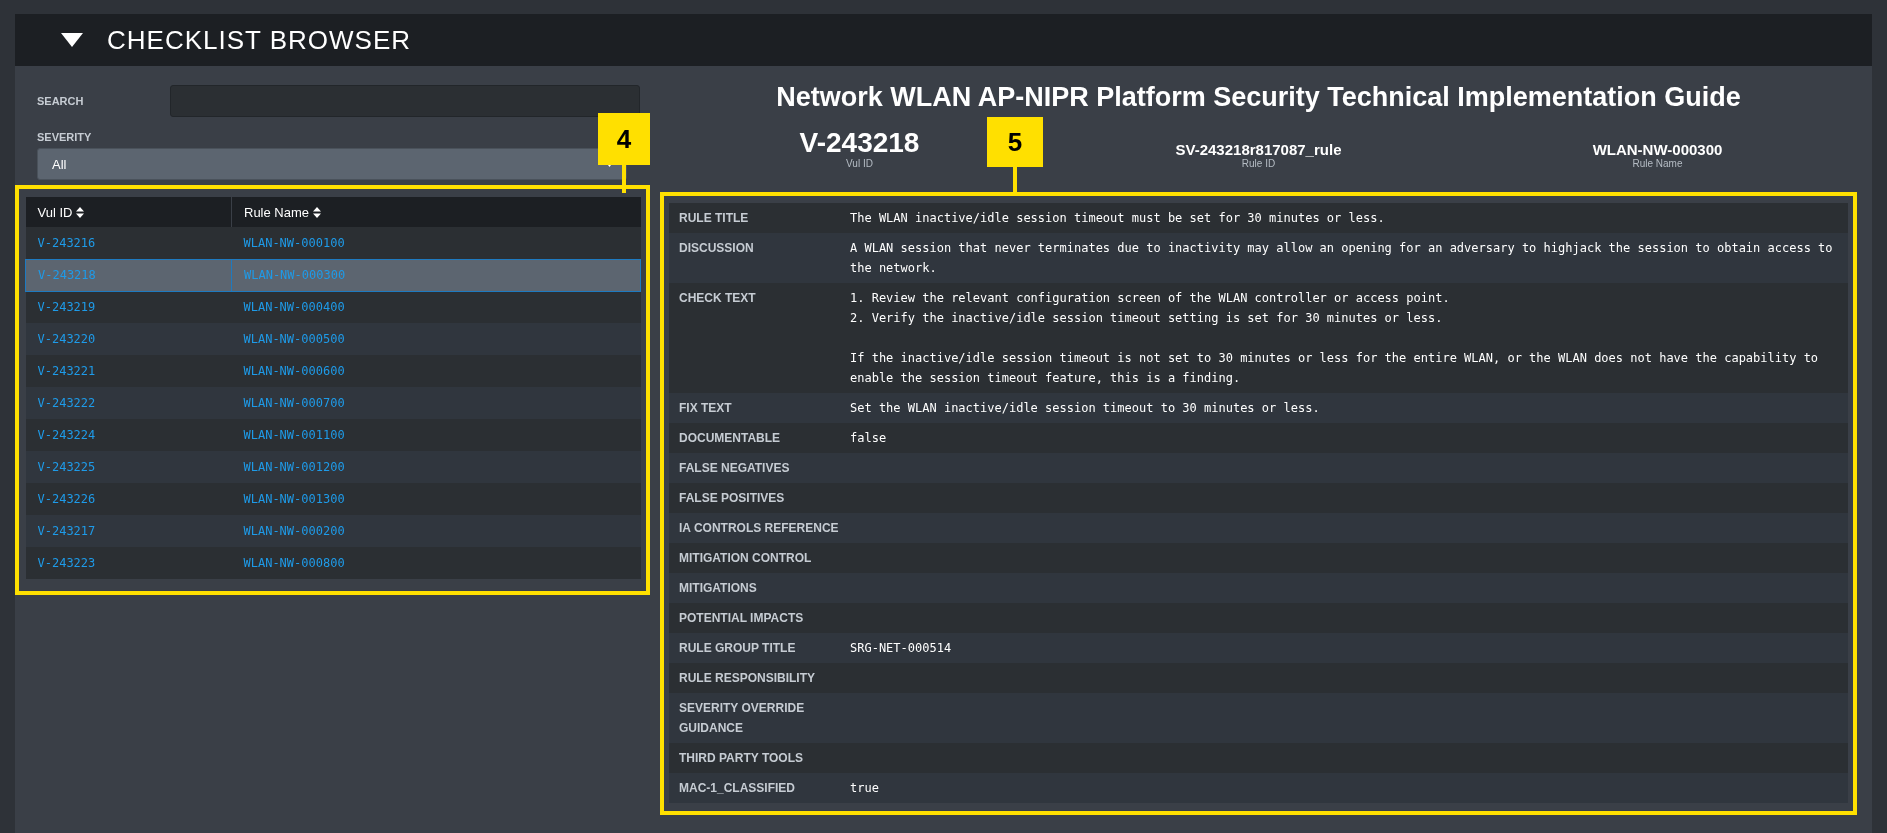 The height and width of the screenshot is (833, 1887). I want to click on field-label: FALSE POSITIVES, so click(732, 498).